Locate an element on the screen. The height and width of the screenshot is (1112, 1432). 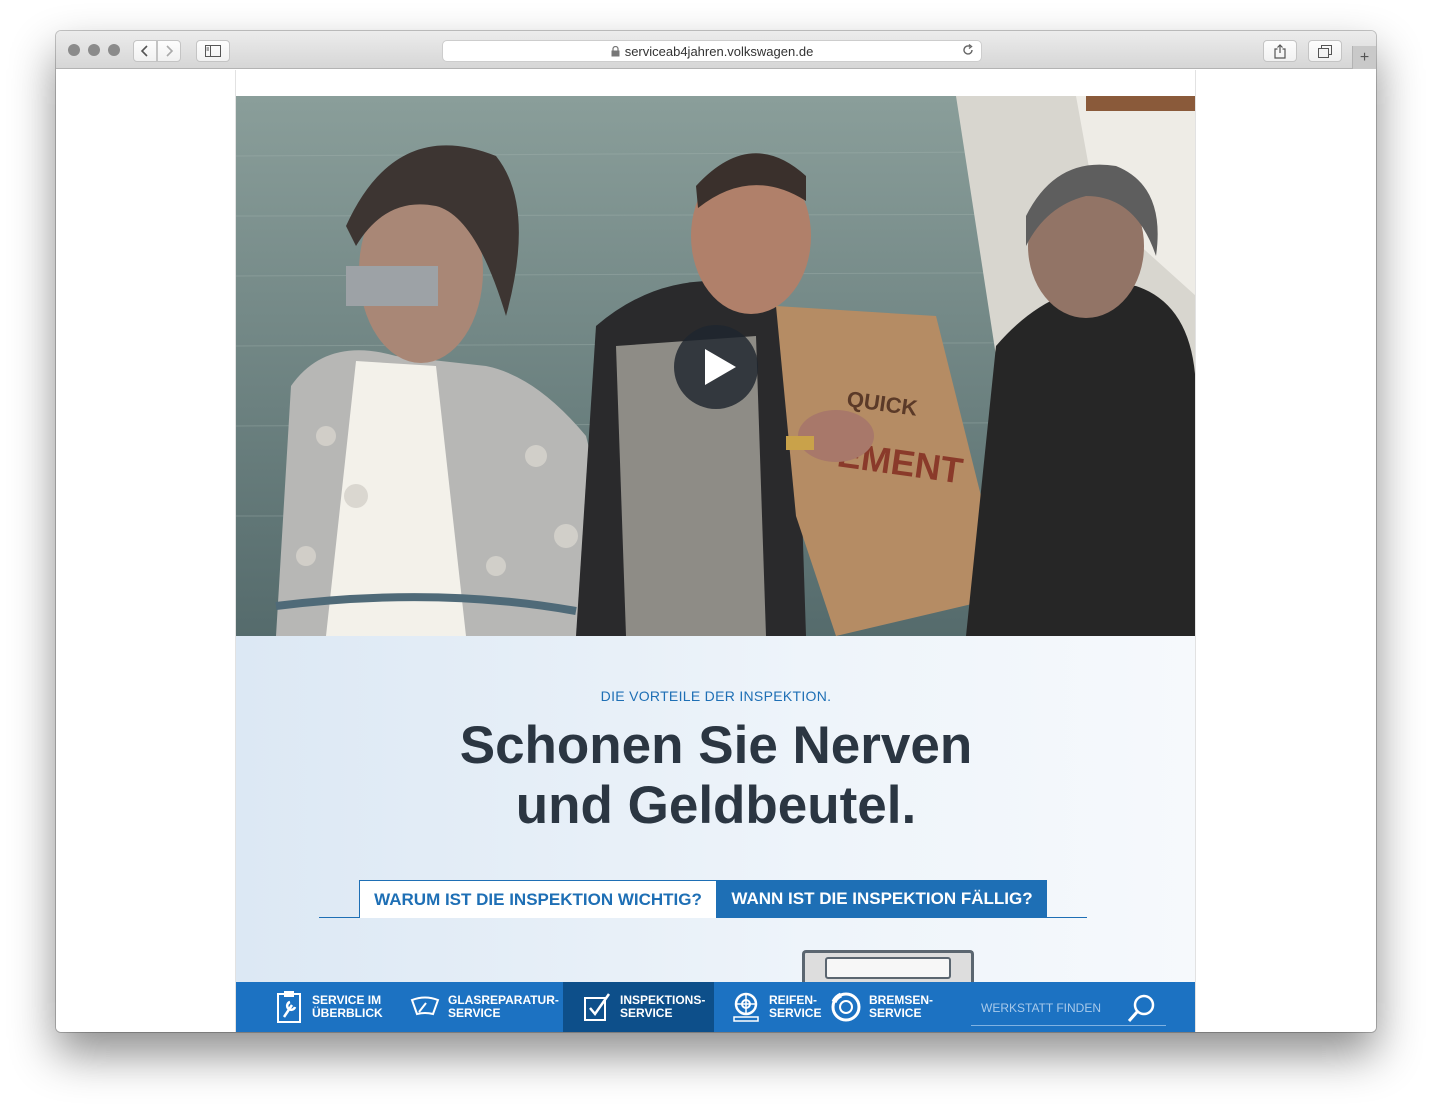
tab-underline-right is located at coordinates (1067, 917).